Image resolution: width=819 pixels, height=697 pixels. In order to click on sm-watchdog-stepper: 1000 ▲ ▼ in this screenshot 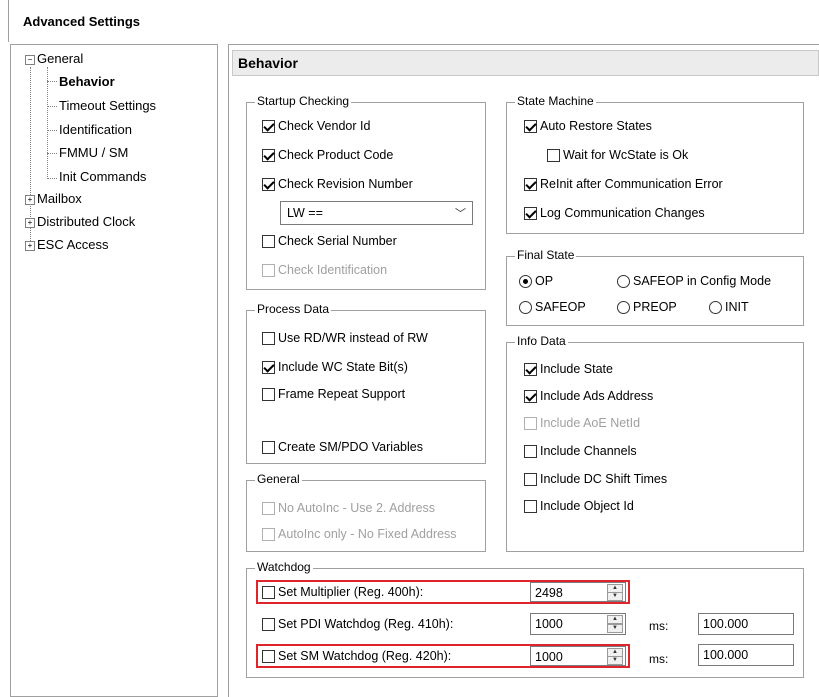, I will do `click(578, 656)`.